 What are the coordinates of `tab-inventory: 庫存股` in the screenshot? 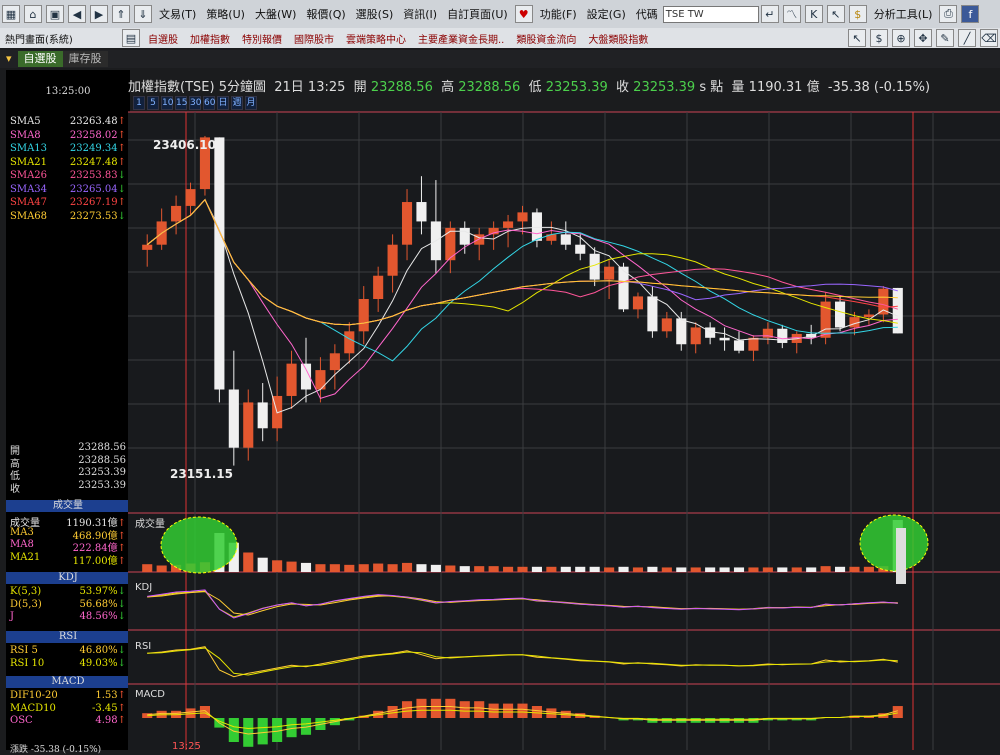 It's located at (85, 59).